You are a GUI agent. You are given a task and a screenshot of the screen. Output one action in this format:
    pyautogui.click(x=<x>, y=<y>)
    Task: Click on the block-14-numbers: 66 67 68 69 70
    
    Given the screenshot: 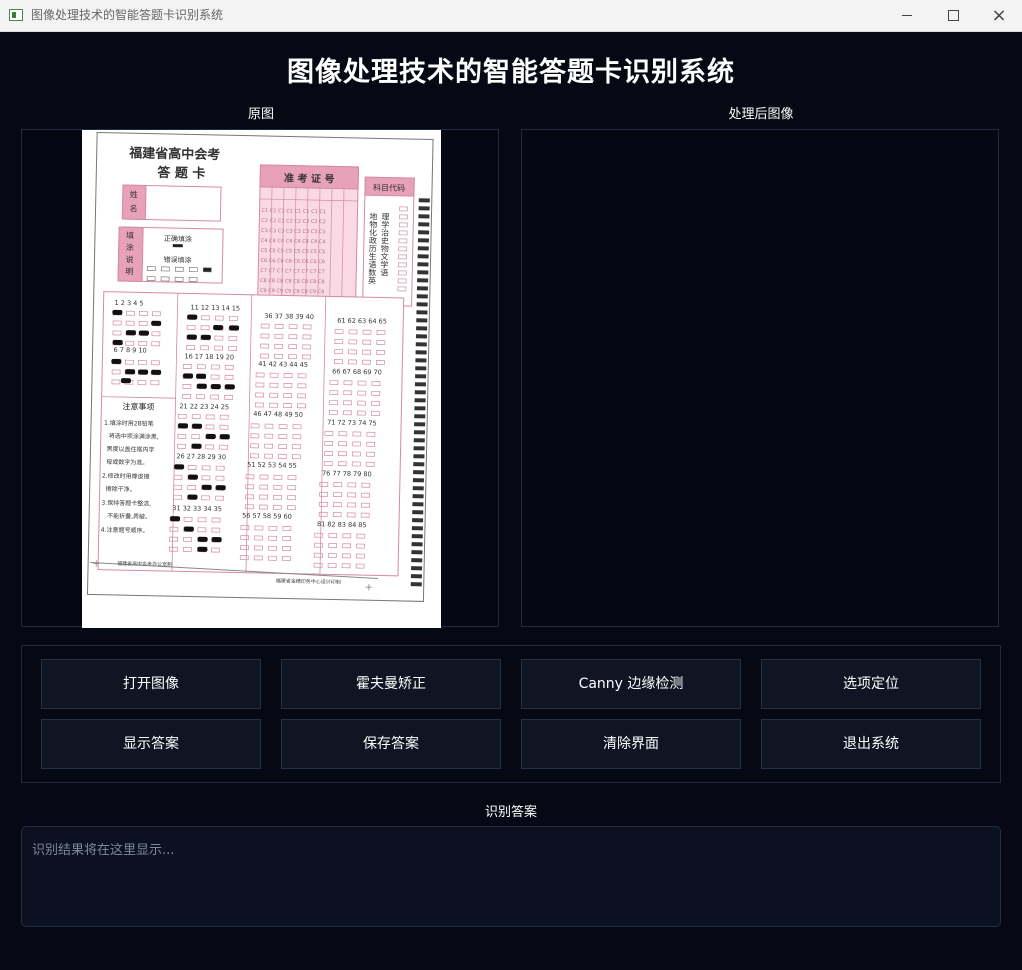 What is the action you would take?
    pyautogui.click(x=357, y=371)
    